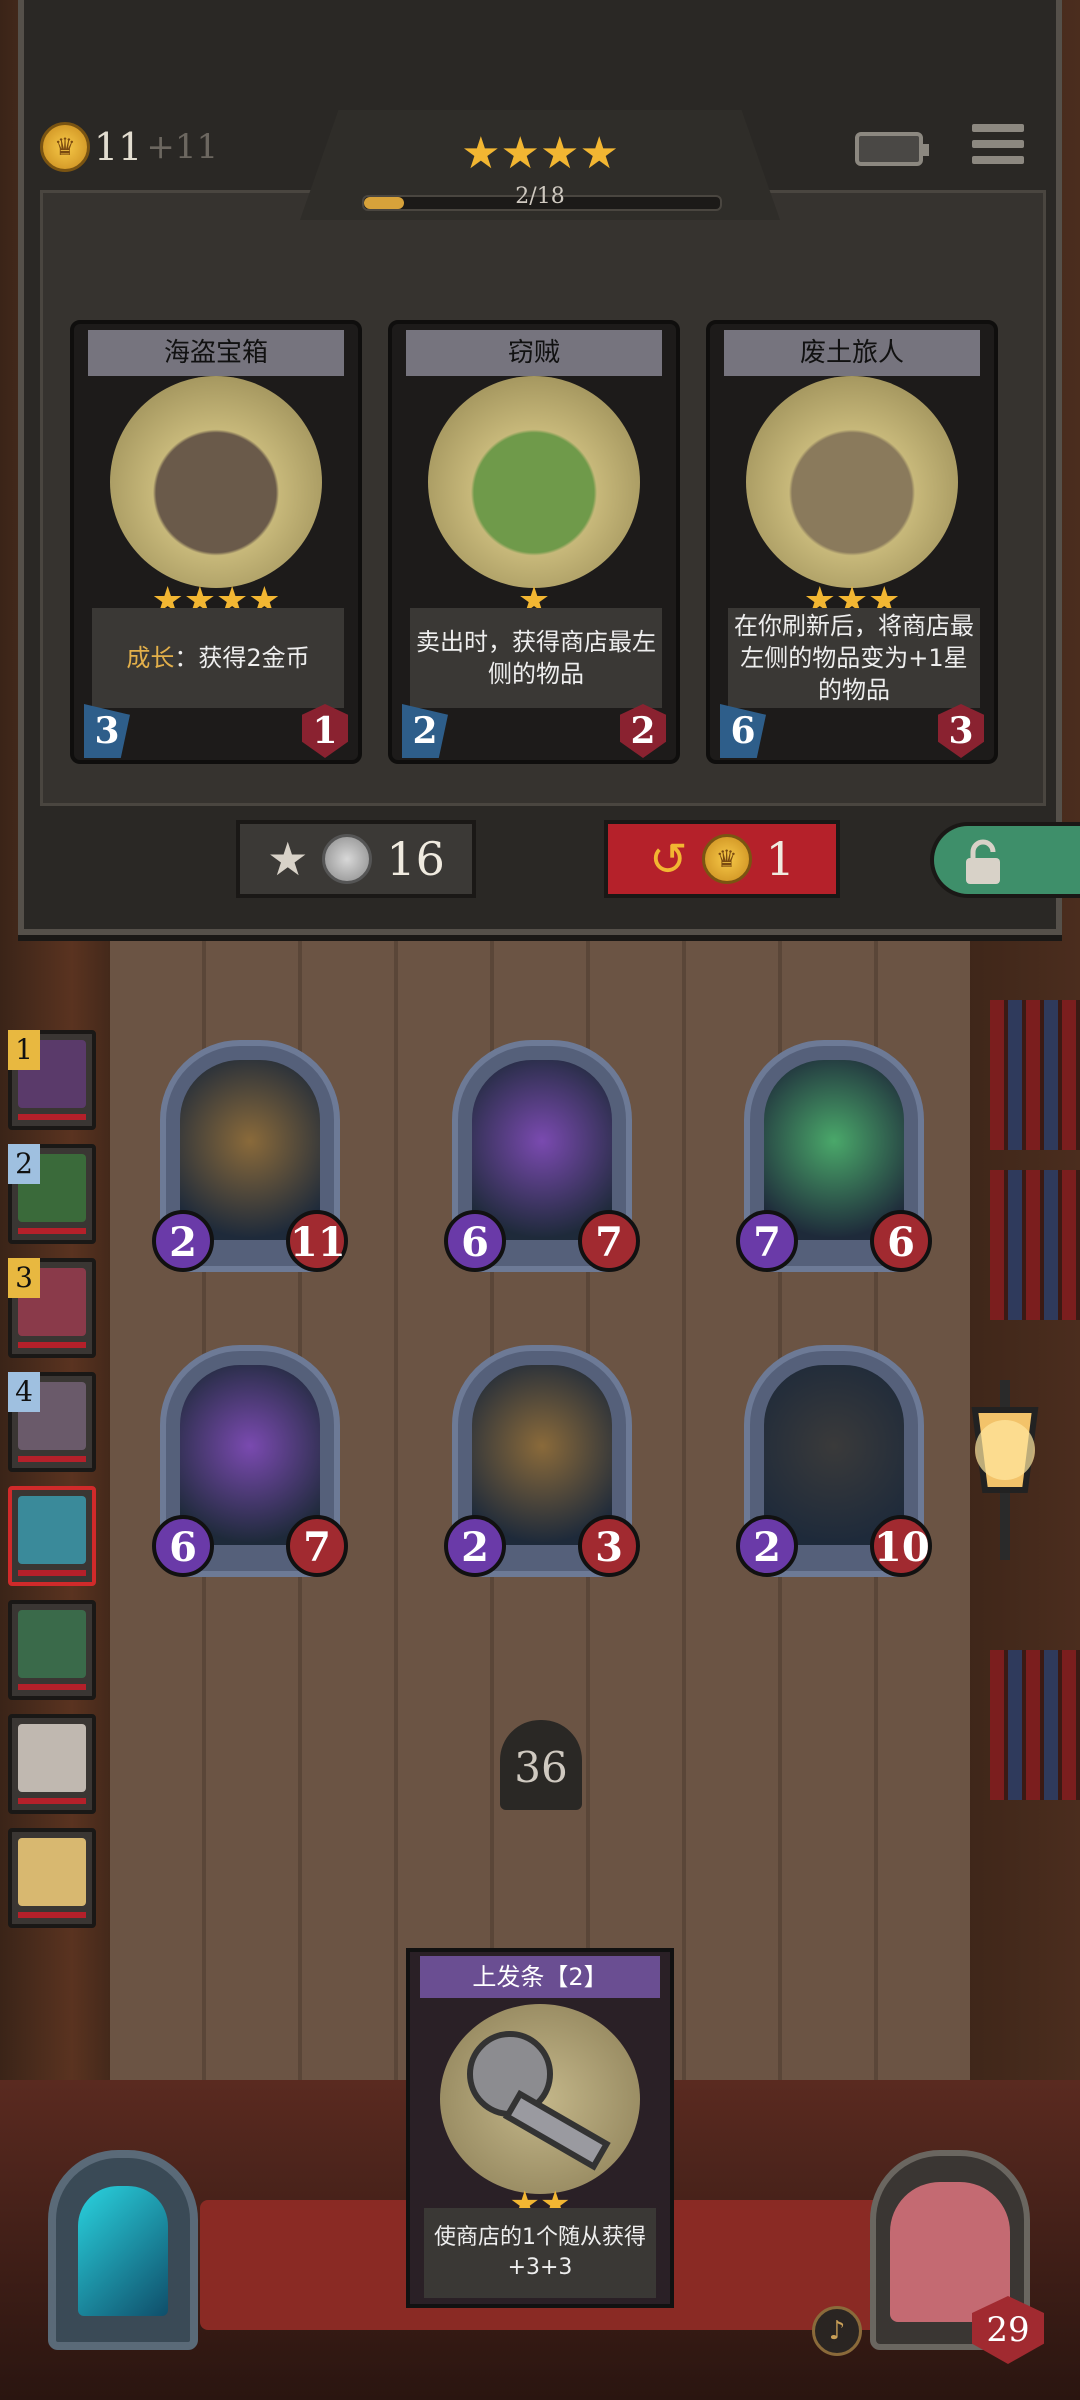  I want to click on card-health: 1, so click(325, 731).